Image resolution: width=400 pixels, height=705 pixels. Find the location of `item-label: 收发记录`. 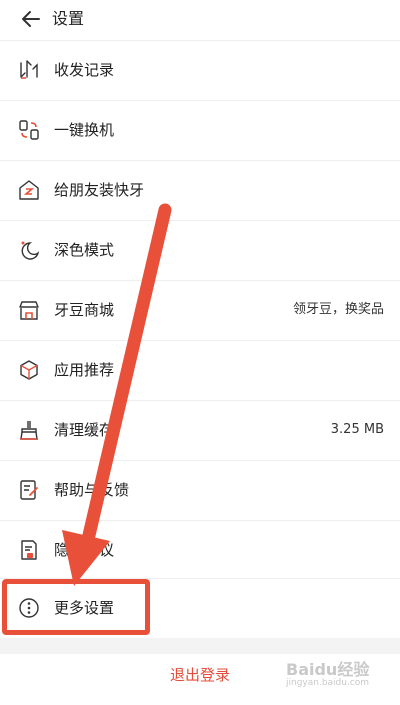

item-label: 收发记录 is located at coordinates (84, 70).